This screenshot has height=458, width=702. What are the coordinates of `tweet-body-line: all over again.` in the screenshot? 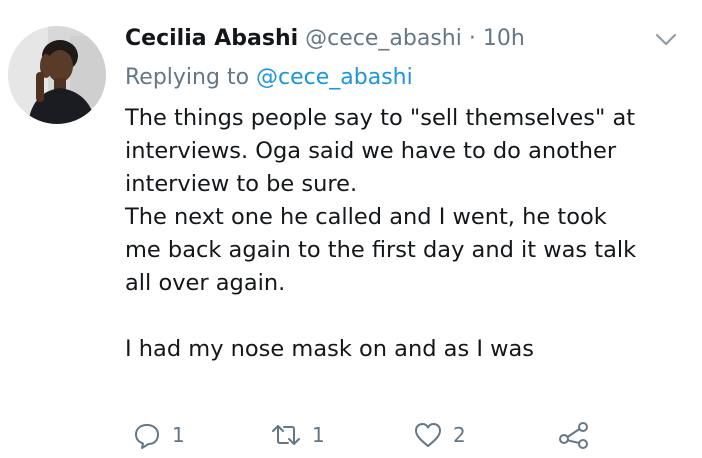 It's located at (205, 283).